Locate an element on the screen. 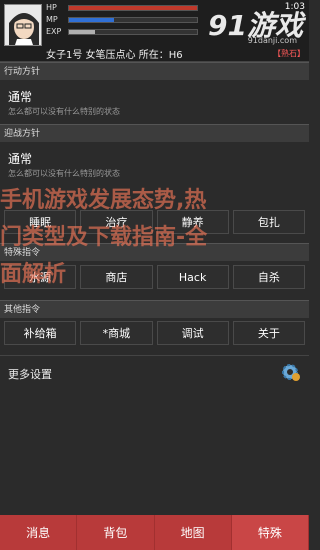  corner-tag: 【熟石】 is located at coordinates (289, 53).